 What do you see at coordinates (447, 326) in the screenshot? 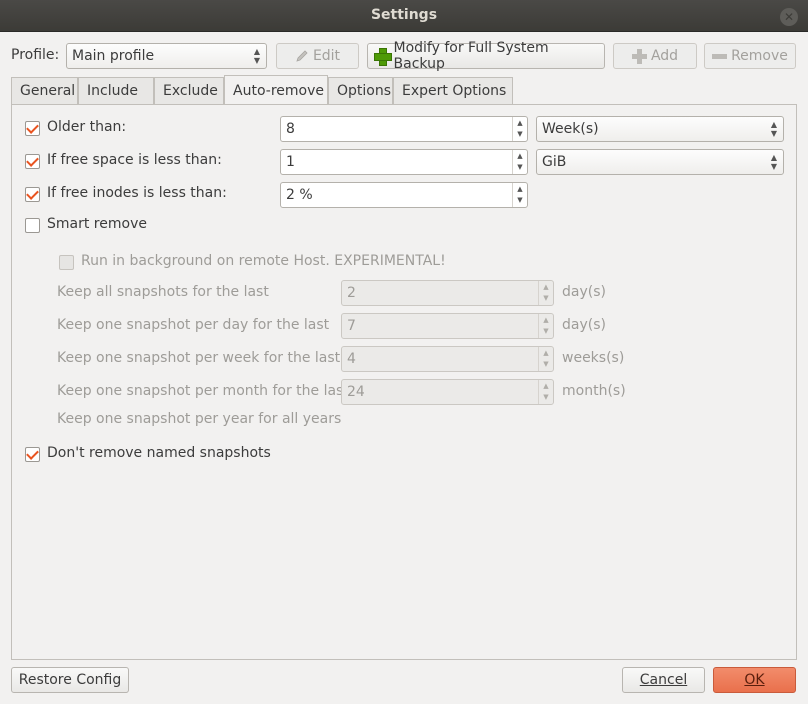
I see `keep-day-spinbox: 7 ▲ ▼` at bounding box center [447, 326].